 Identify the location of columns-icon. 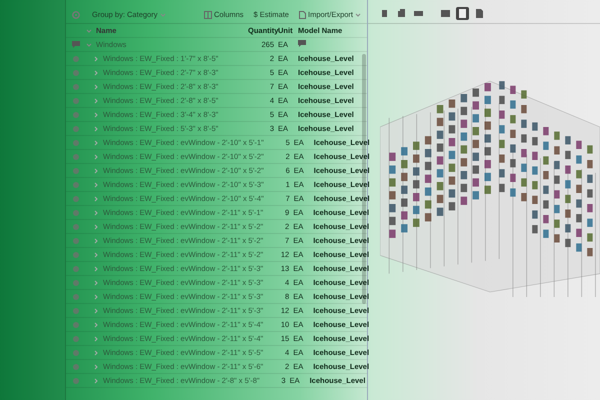
(208, 14).